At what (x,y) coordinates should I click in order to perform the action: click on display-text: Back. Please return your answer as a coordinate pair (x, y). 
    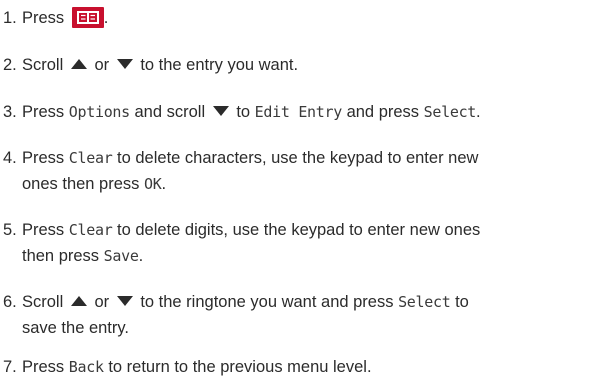
    Looking at the image, I should click on (86, 367).